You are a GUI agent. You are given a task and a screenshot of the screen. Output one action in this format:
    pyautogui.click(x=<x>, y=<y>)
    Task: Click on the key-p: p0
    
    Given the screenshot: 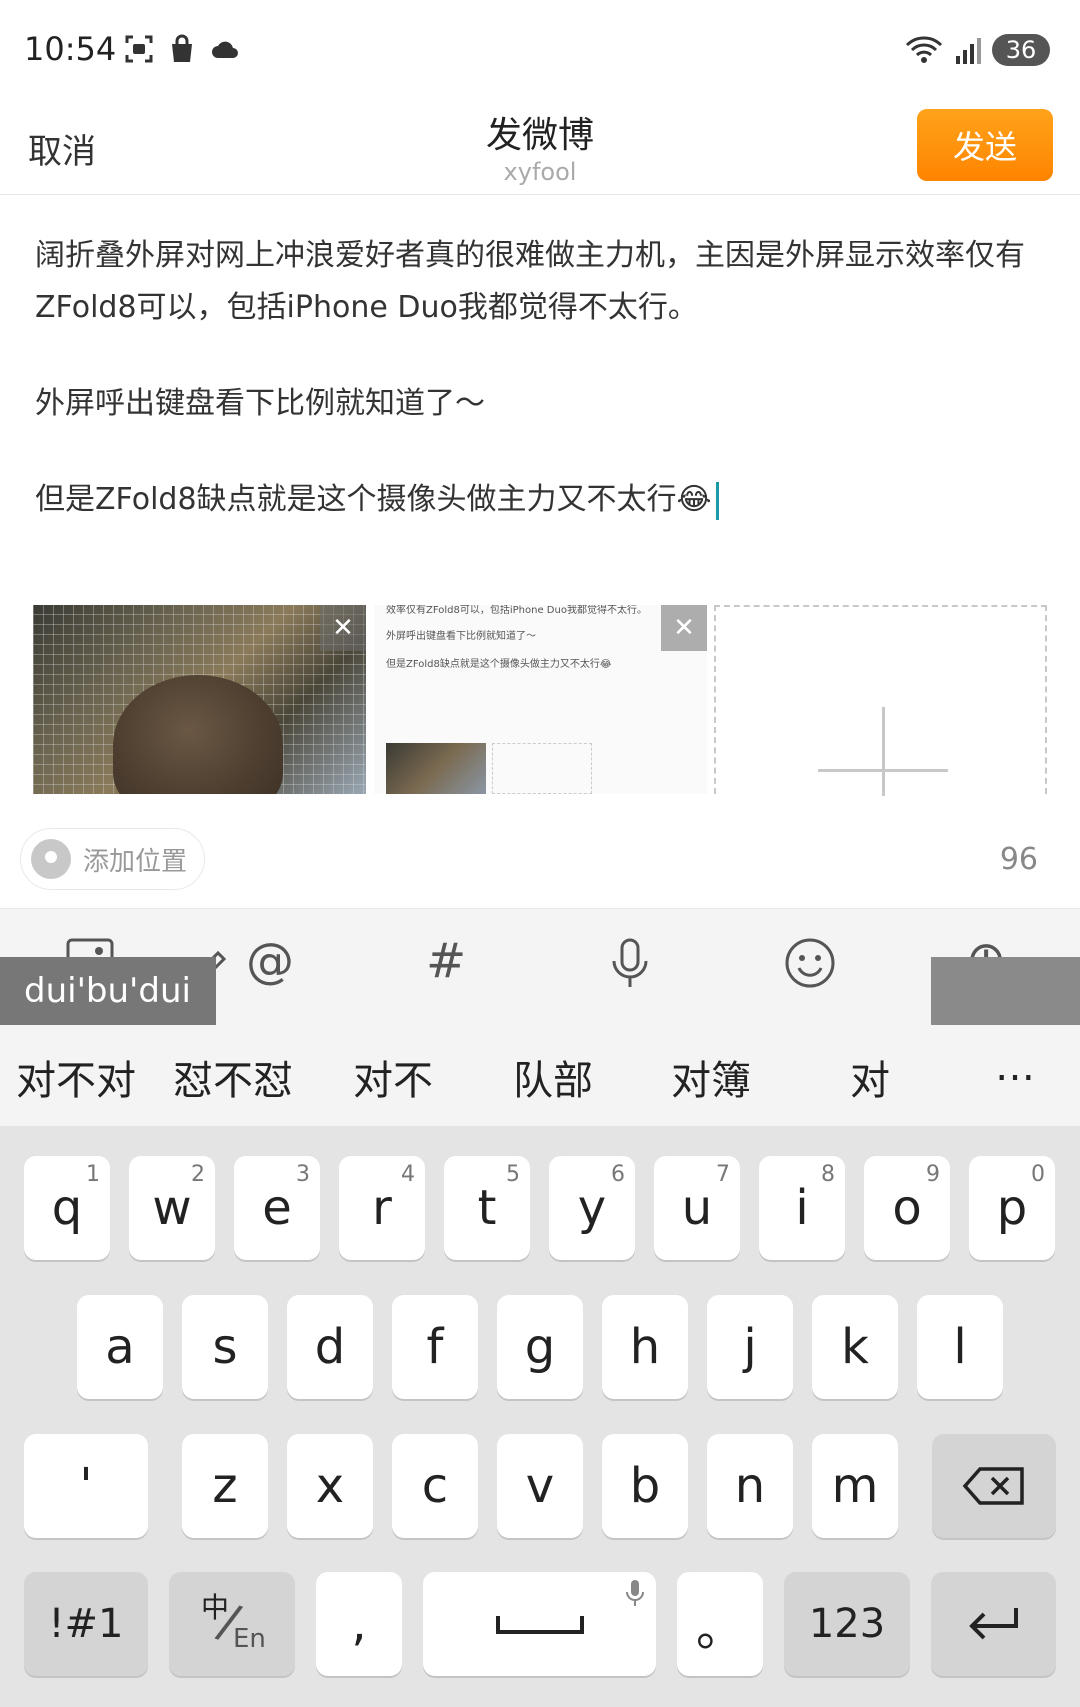 What is the action you would take?
    pyautogui.click(x=1012, y=1208)
    